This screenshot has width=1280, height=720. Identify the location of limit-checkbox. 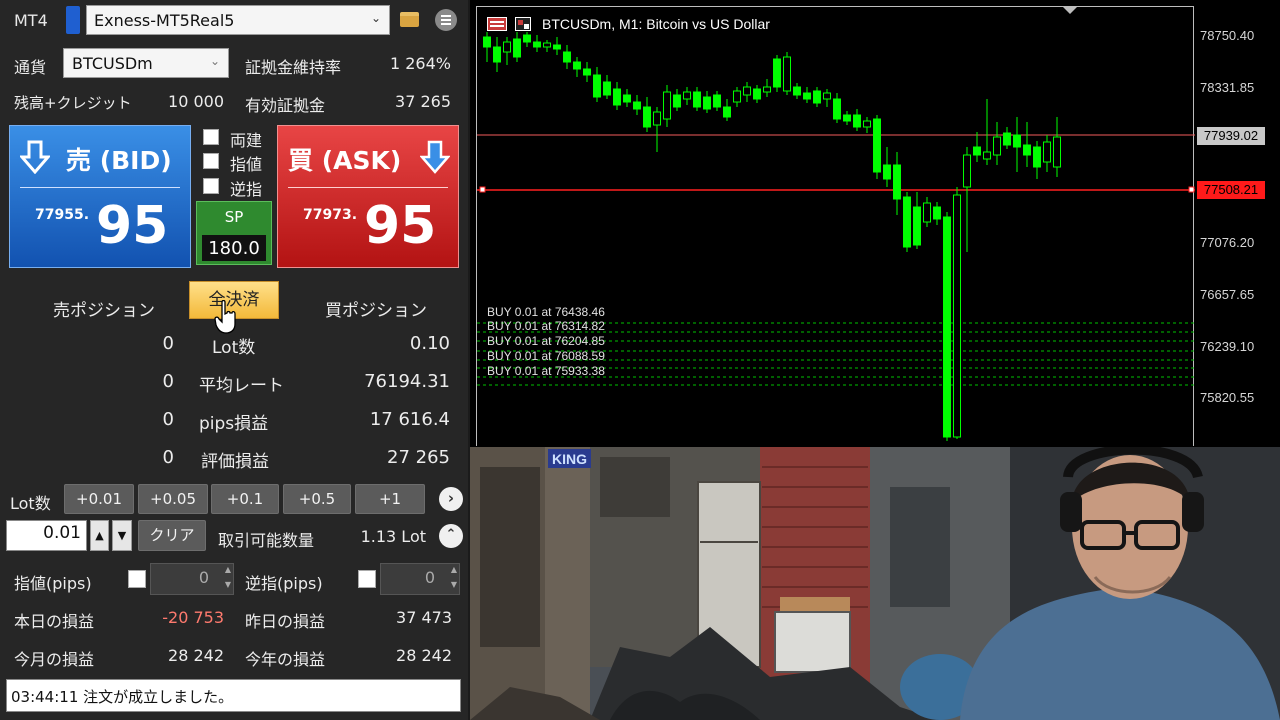
(211, 161).